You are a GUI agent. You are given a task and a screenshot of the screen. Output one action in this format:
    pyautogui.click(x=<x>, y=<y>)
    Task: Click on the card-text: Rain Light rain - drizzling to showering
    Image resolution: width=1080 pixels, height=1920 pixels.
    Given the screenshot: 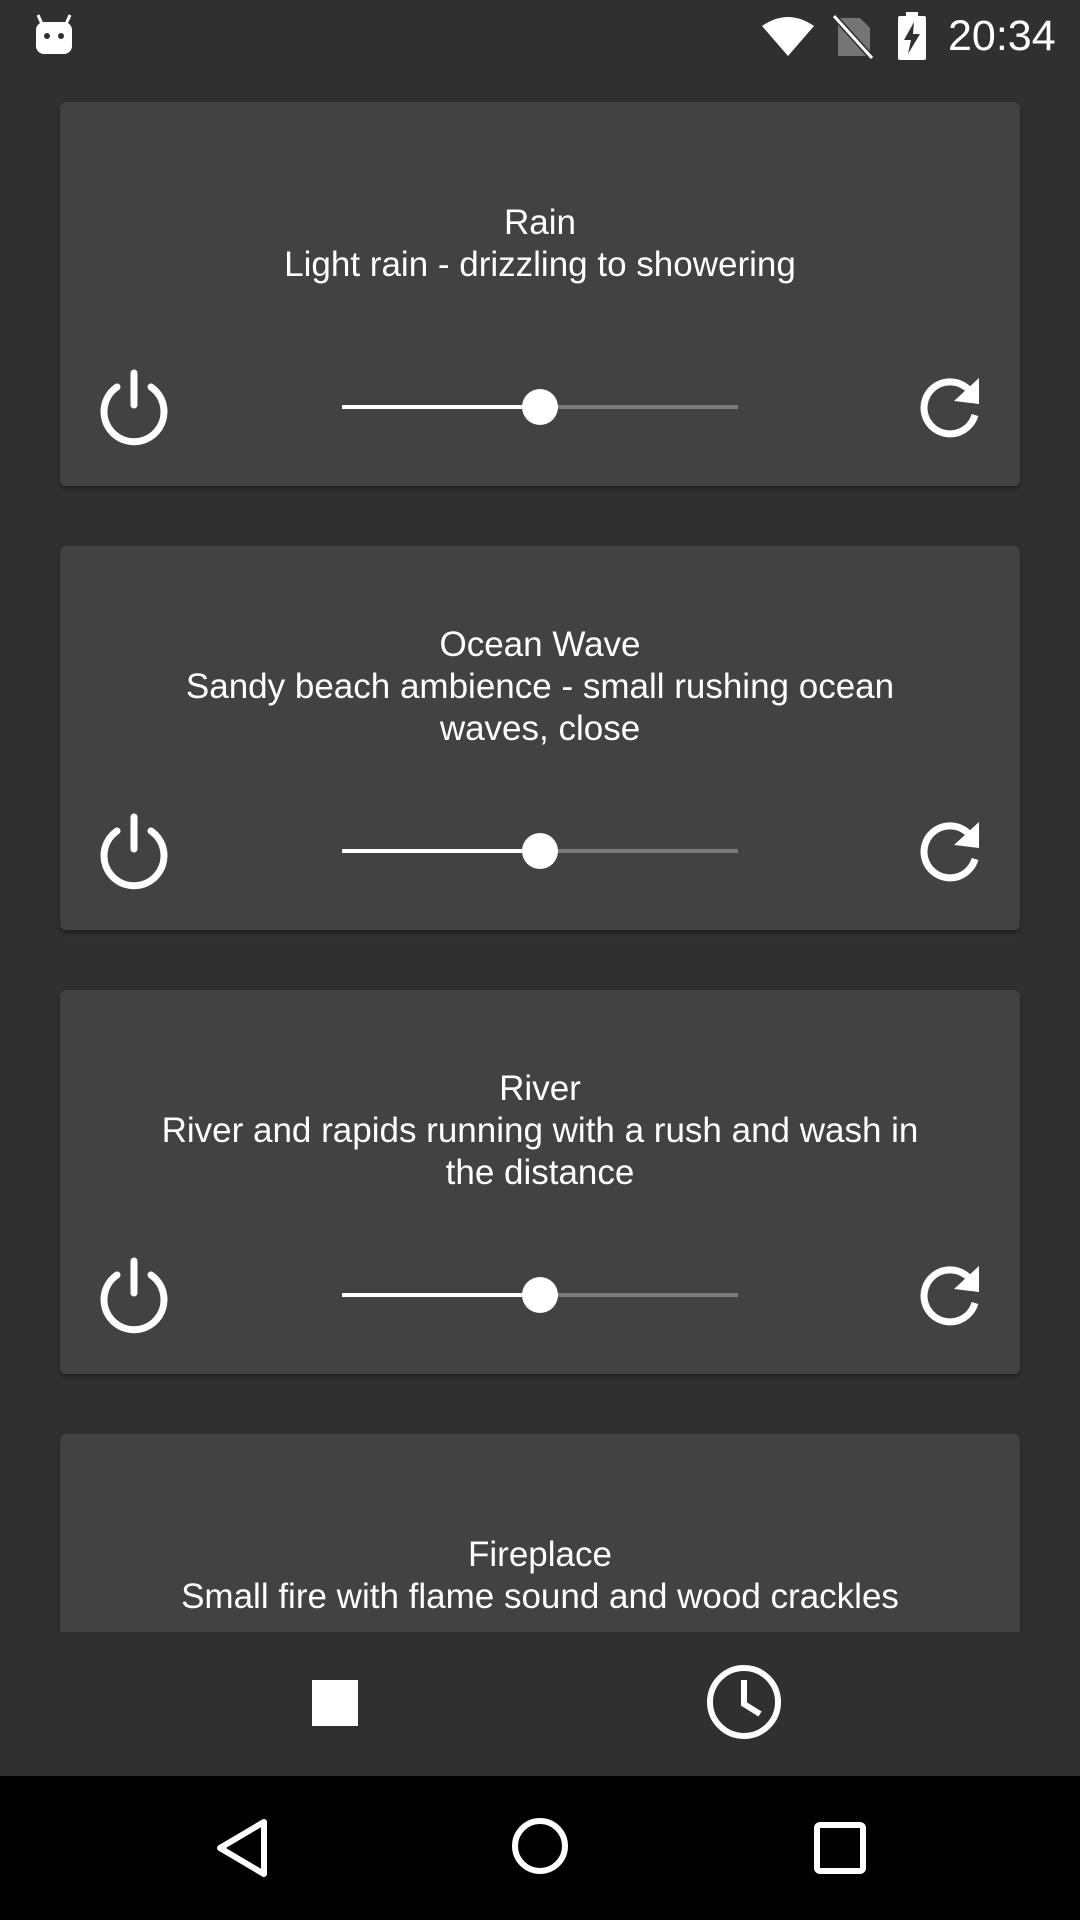 What is the action you would take?
    pyautogui.click(x=540, y=244)
    